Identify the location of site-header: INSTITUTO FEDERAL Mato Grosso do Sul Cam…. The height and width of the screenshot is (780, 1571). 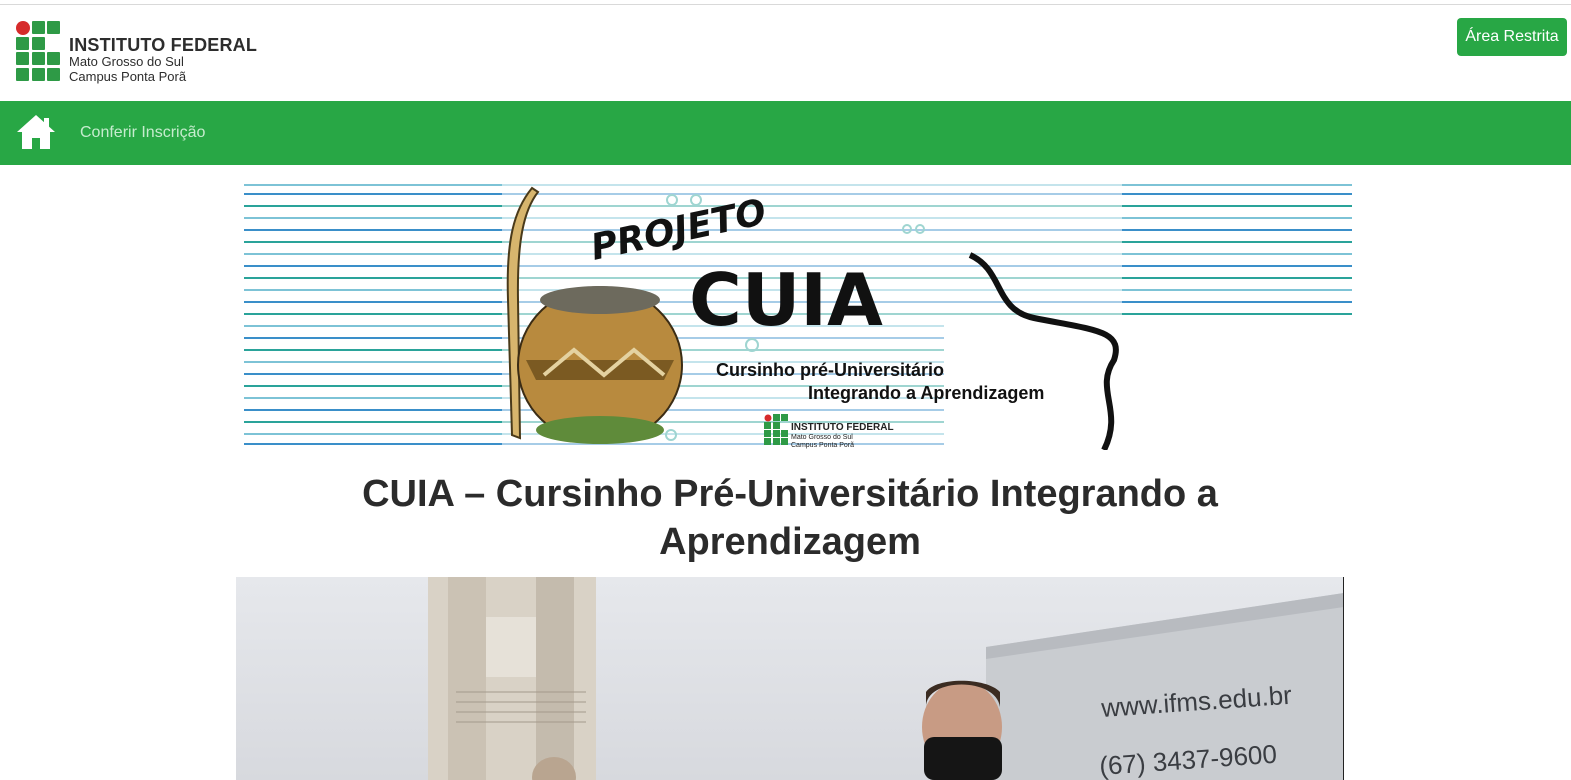
(785, 53).